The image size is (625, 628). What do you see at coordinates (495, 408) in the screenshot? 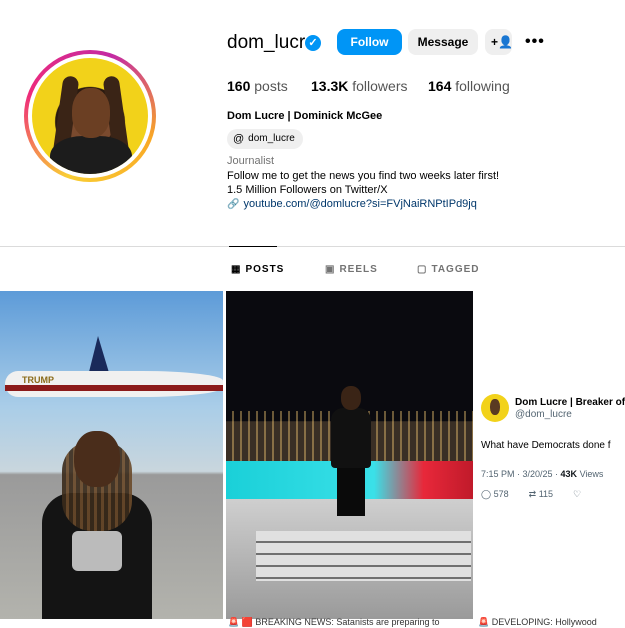
I see `tweet-avatar` at bounding box center [495, 408].